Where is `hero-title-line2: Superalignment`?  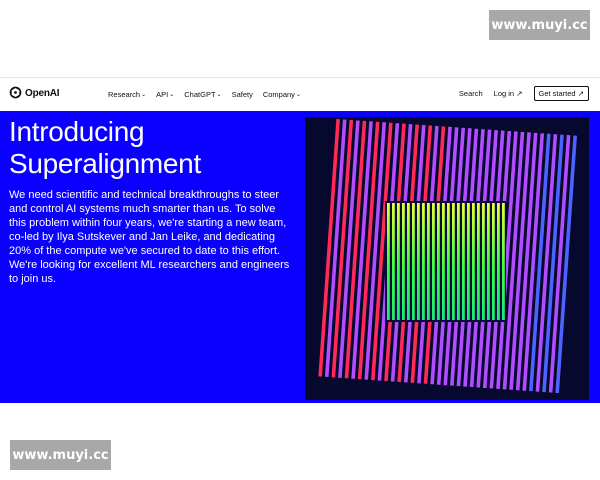 hero-title-line2: Superalignment is located at coordinates (105, 163).